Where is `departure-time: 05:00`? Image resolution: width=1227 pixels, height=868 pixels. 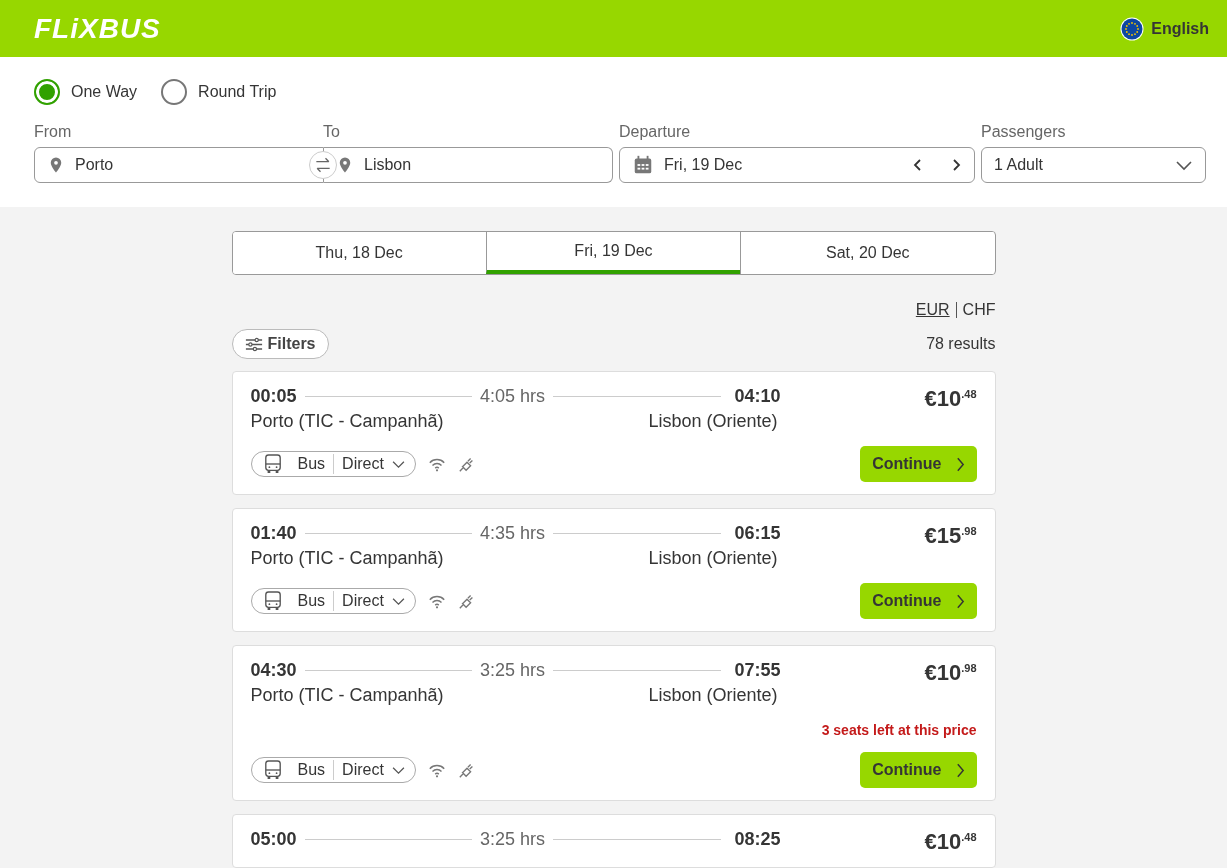 departure-time: 05:00 is located at coordinates (273, 839).